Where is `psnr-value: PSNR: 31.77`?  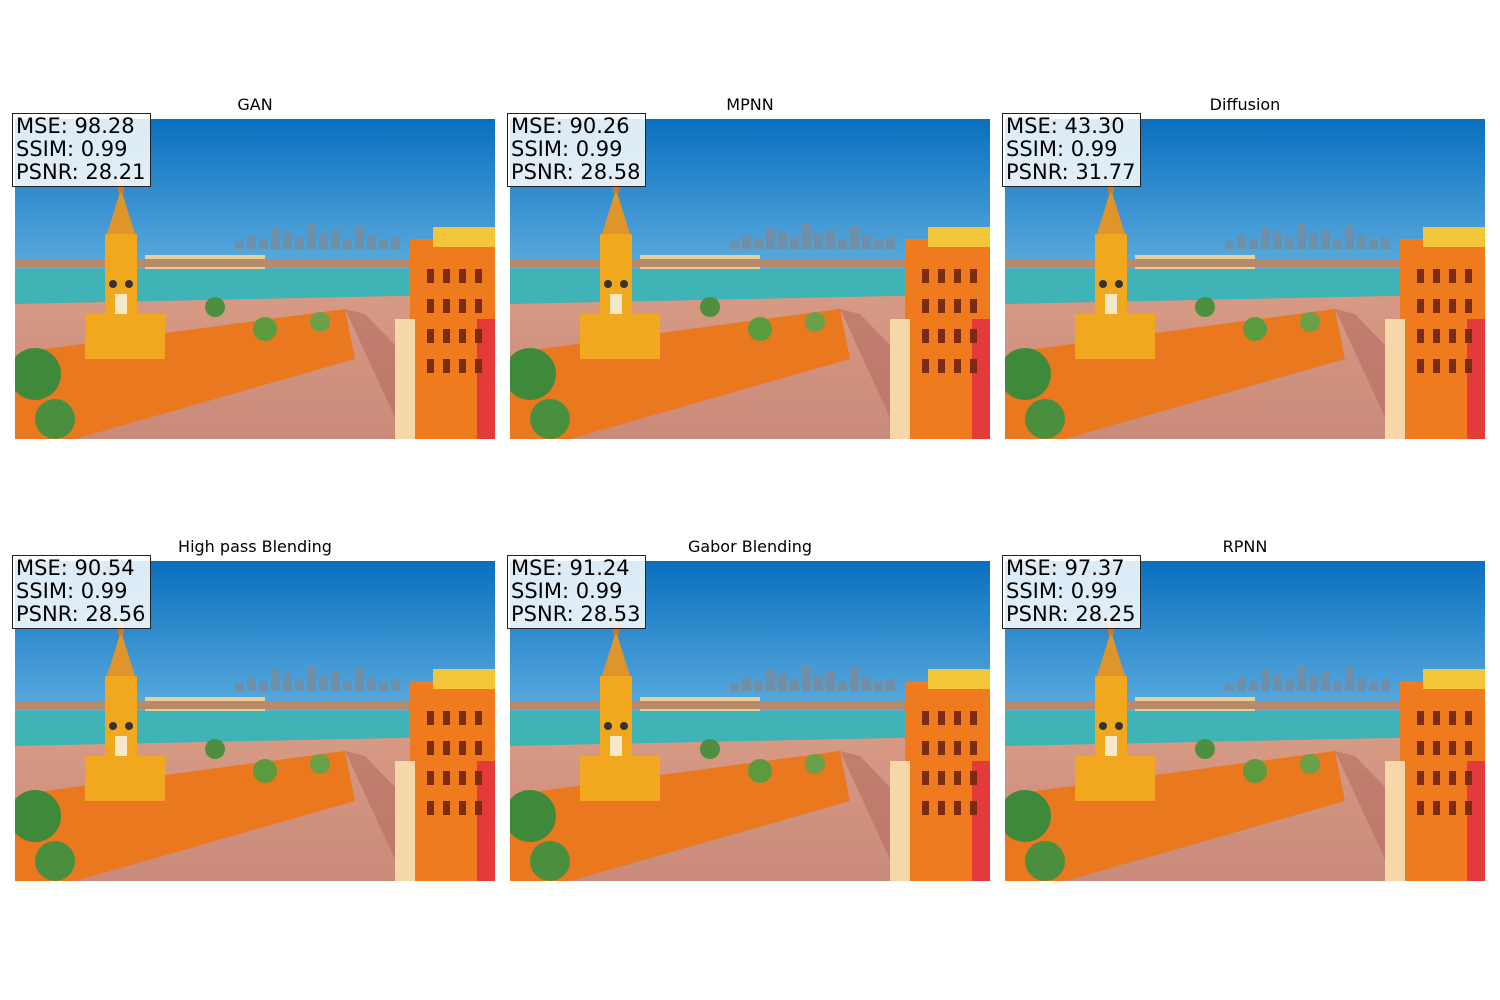 psnr-value: PSNR: 31.77 is located at coordinates (1071, 172).